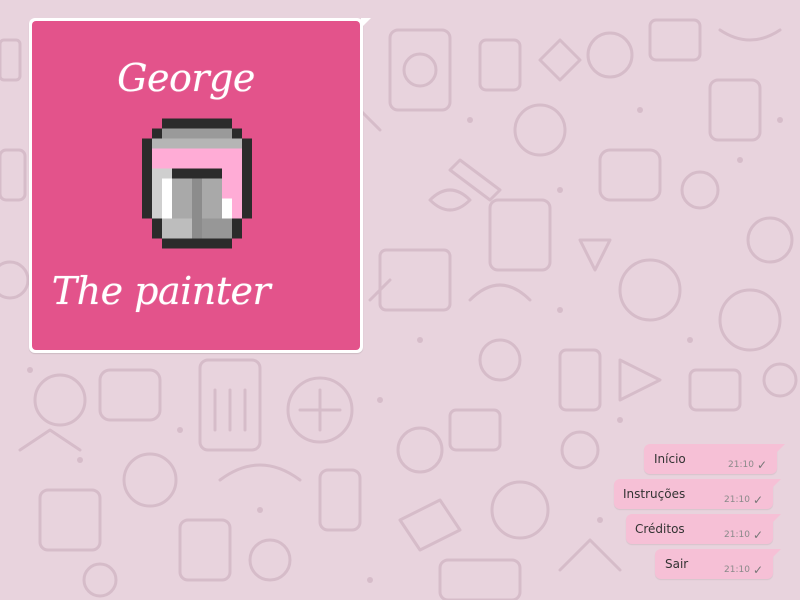 This screenshot has height=600, width=800. Describe the element at coordinates (670, 459) in the screenshot. I see `menu-item-label: Início` at that location.